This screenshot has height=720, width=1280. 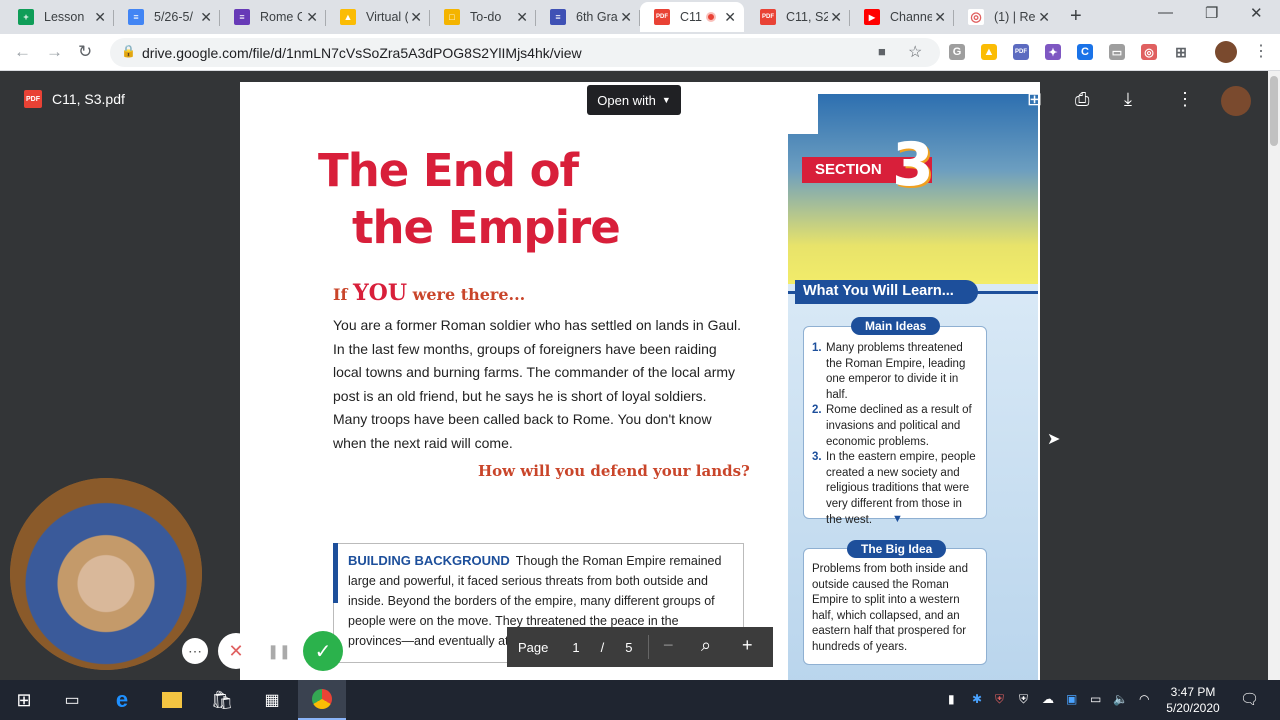 What do you see at coordinates (54, 52) in the screenshot?
I see `forward-icon: →` at bounding box center [54, 52].